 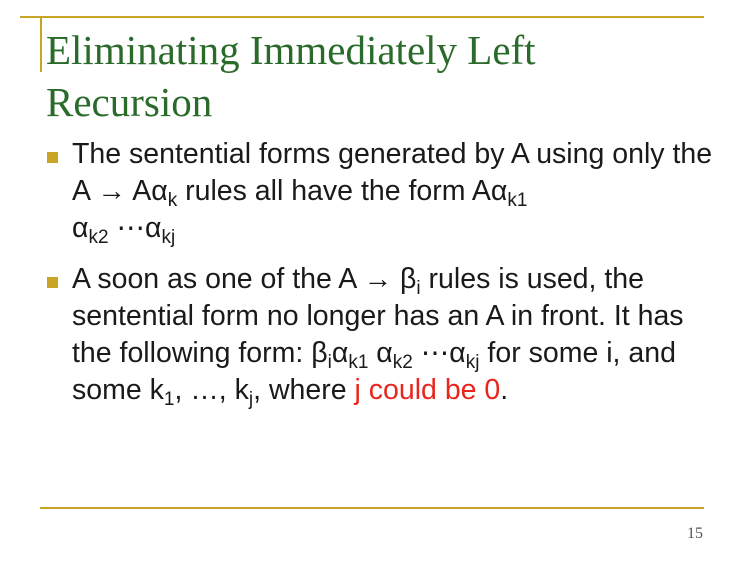 I want to click on bottom-divider, so click(x=372, y=508).